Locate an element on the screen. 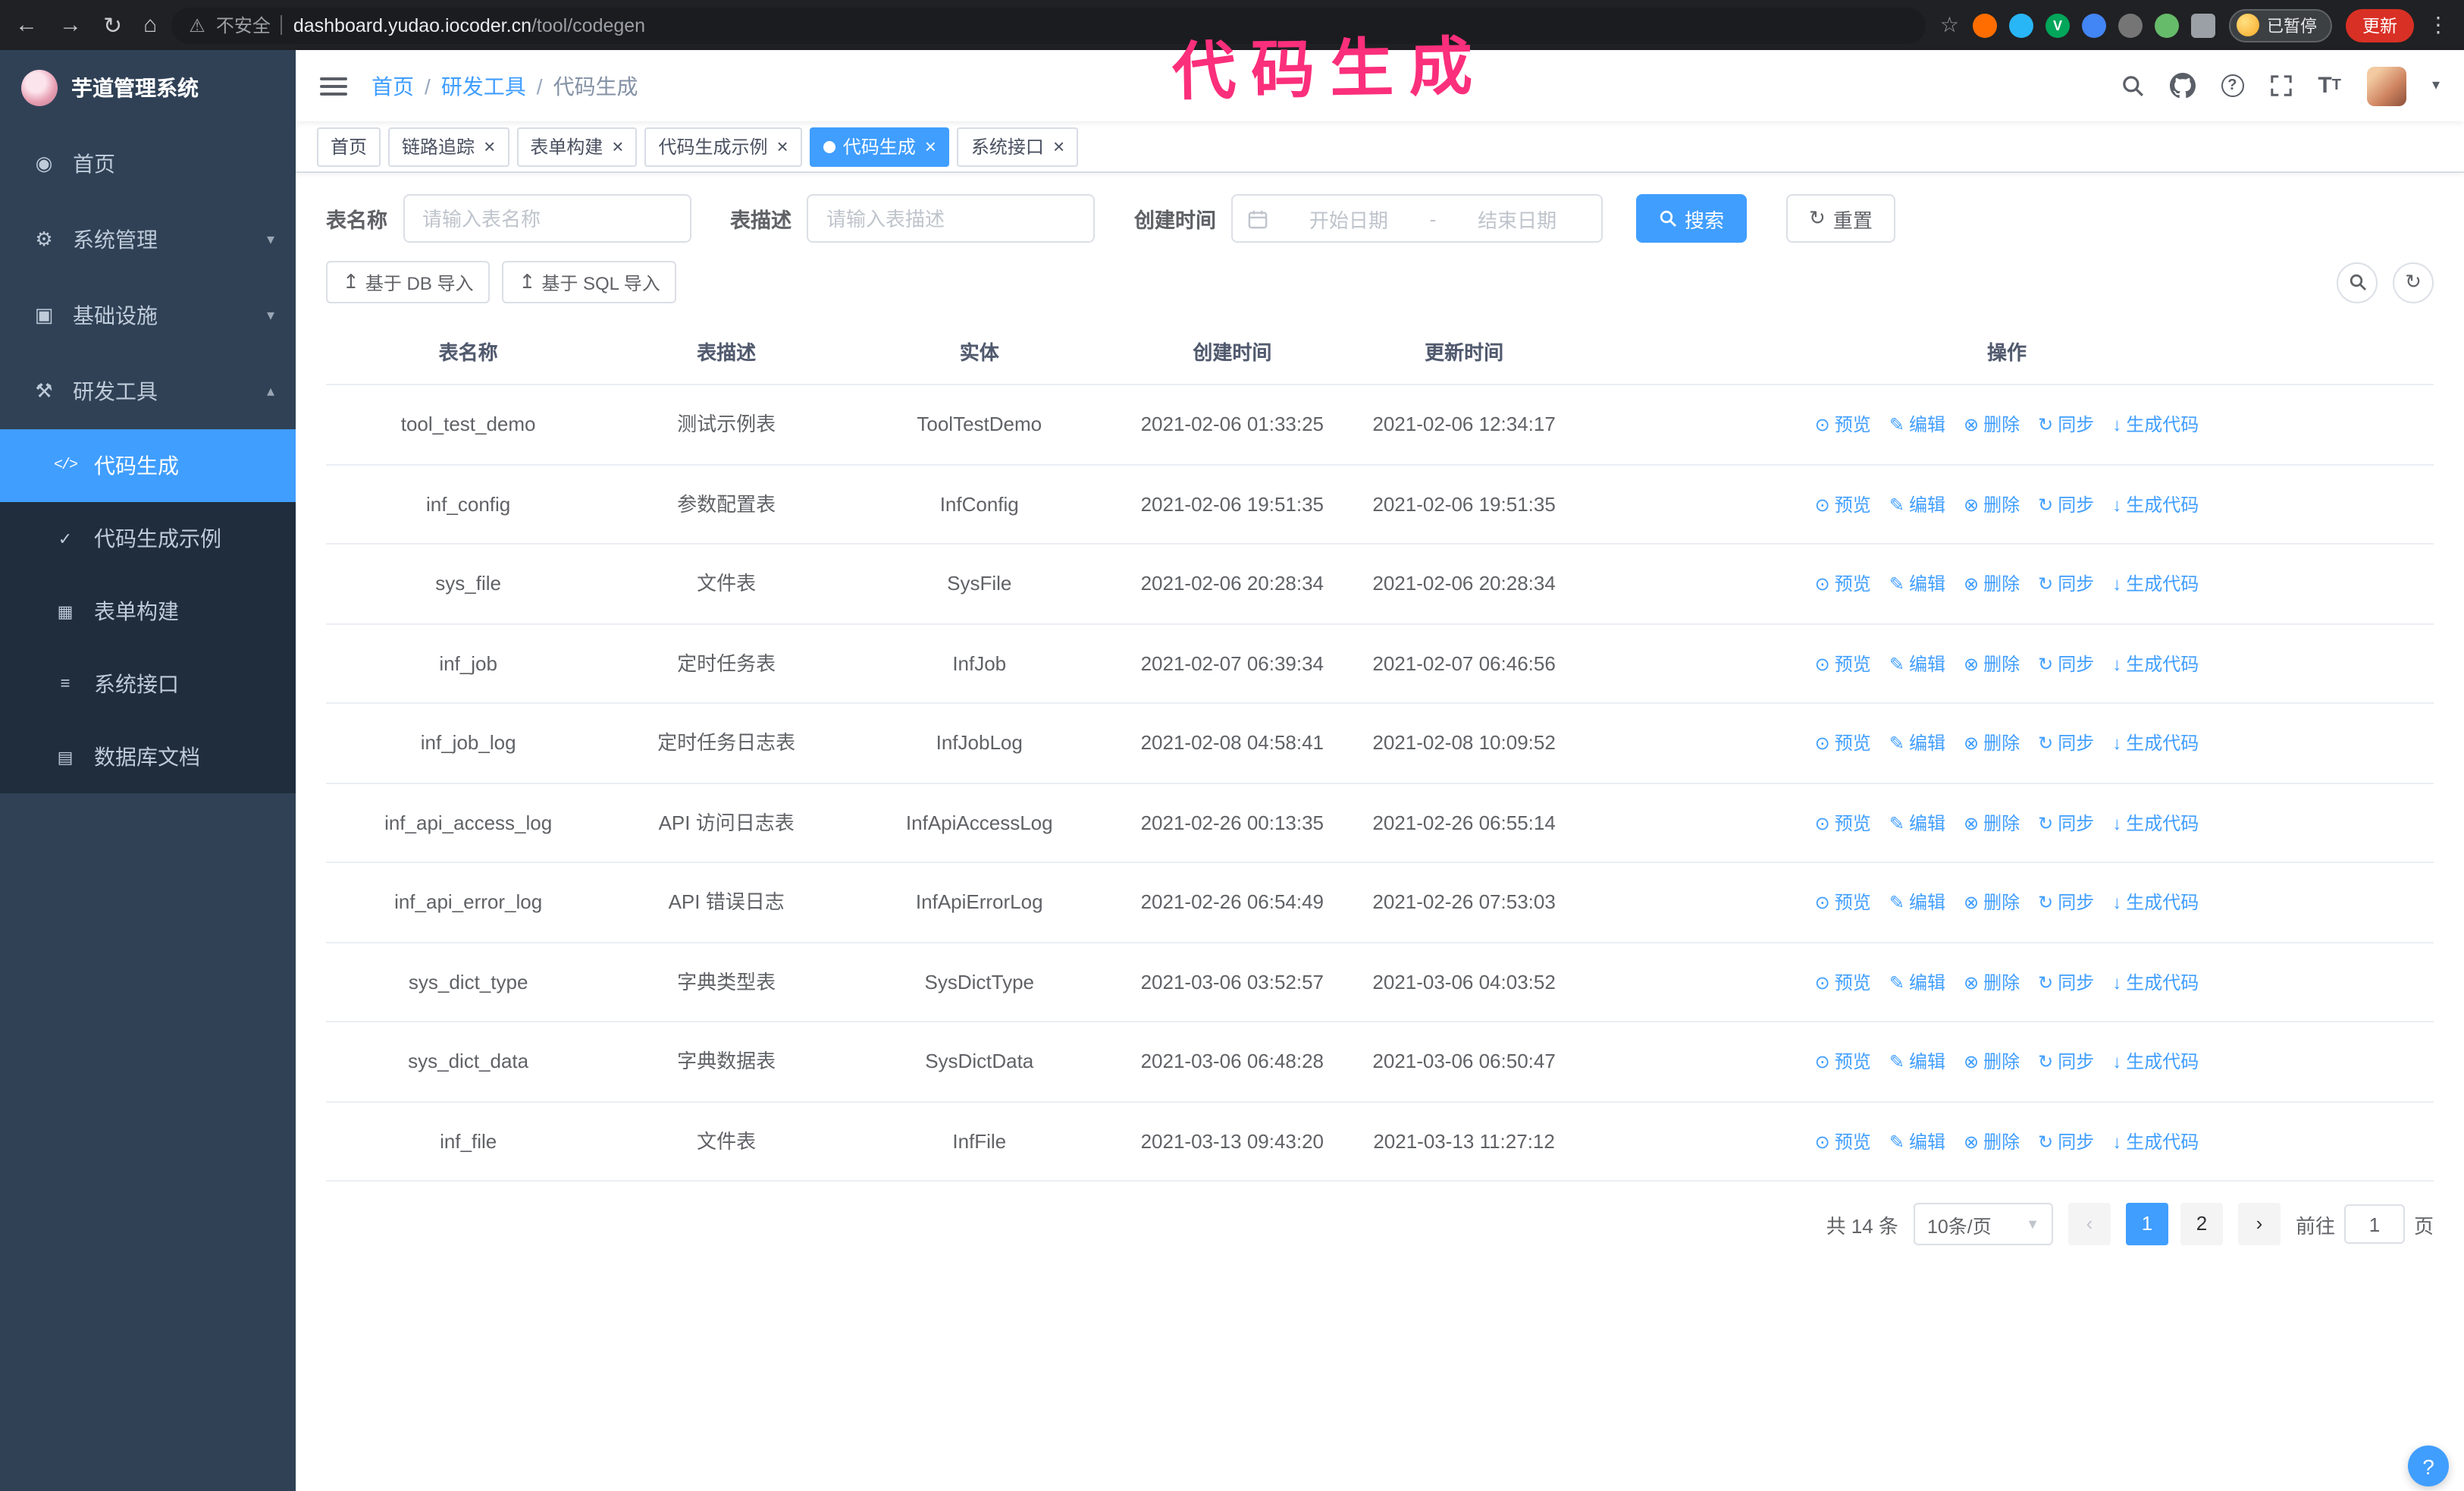 Image resolution: width=2464 pixels, height=1491 pixels. page-size-select: 10条/页 ▼ is located at coordinates (1983, 1224).